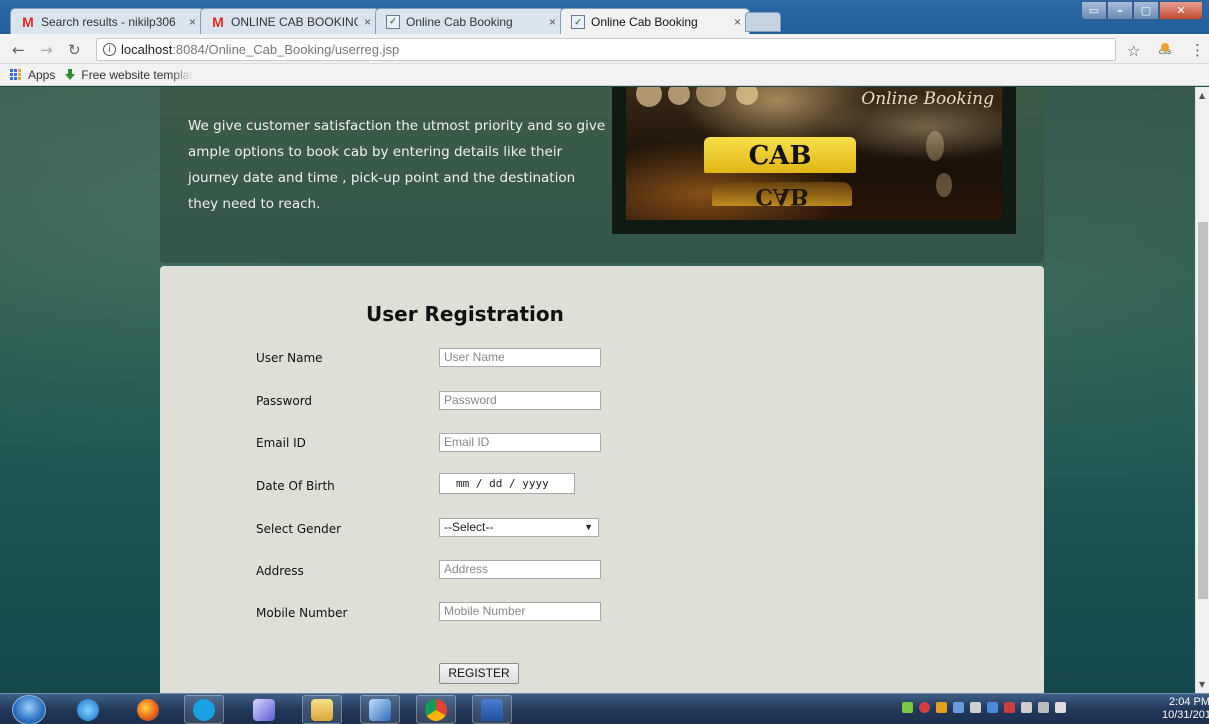 The width and height of the screenshot is (1209, 724). I want to click on url-path: :8084/Online_Cab_Booking/userreg.jsp, so click(286, 49).